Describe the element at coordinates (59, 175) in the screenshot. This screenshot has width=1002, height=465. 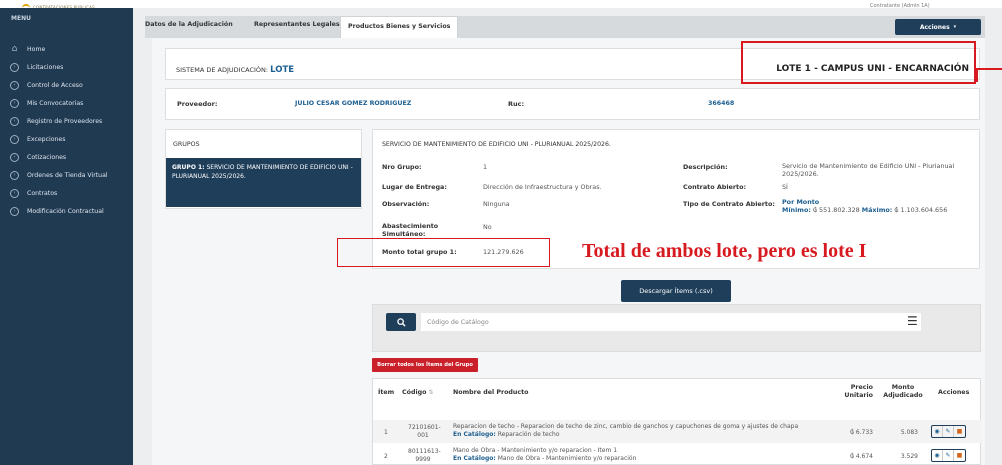
I see `sidebar-item-ordenes-tienda: › Ordenes de Tienda Virtual` at that location.